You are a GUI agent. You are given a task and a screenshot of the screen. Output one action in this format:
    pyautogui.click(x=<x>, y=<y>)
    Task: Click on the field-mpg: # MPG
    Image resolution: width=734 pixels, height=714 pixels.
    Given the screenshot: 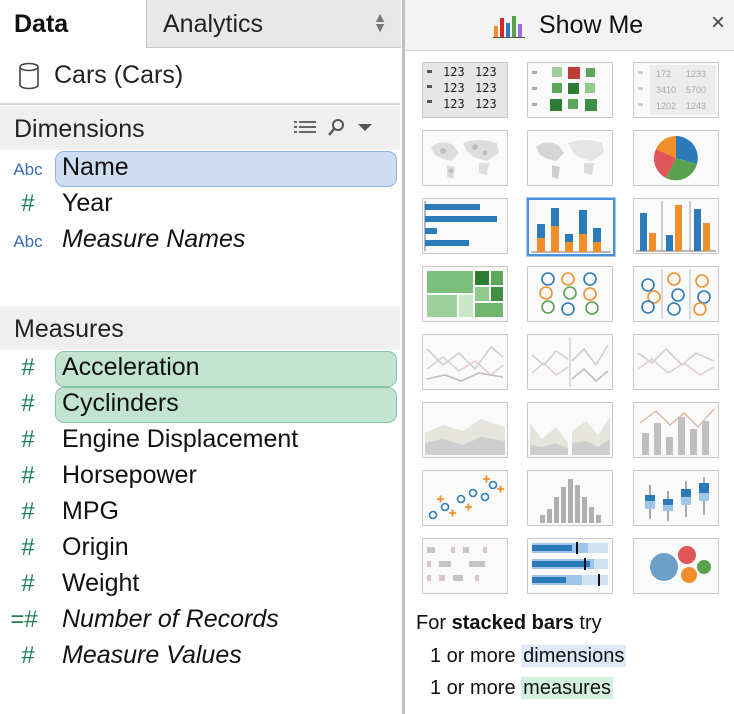 What is the action you would take?
    pyautogui.click(x=200, y=512)
    